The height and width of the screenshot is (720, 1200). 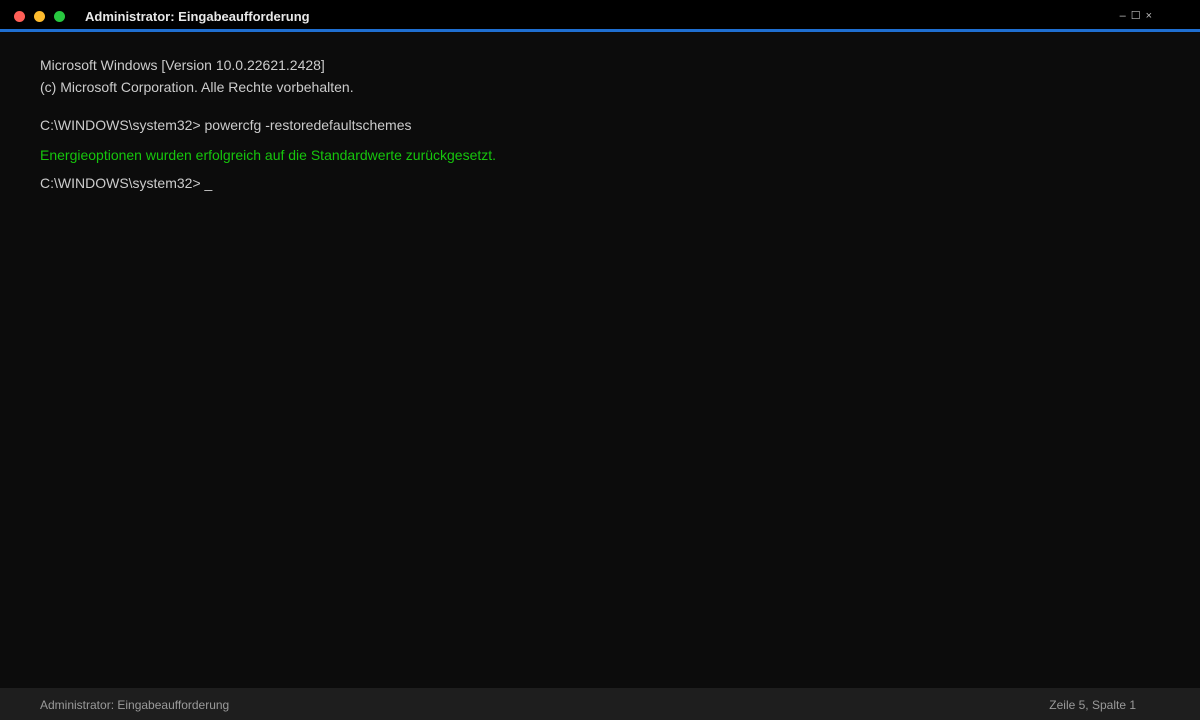 I want to click on cursor-position: Zeile 5, Spalte 1, so click(x=1092, y=705).